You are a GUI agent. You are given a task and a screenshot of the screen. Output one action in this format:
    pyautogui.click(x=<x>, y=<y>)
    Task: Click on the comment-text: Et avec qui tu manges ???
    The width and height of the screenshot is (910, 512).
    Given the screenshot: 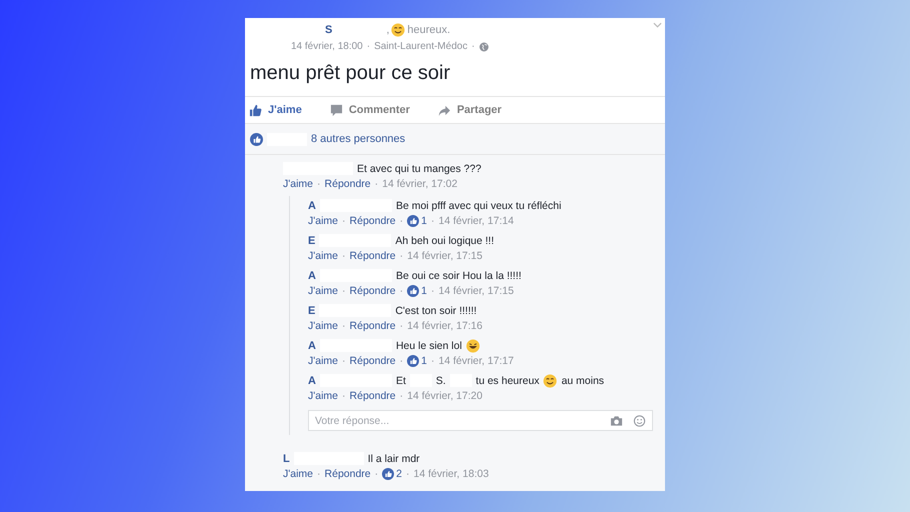 What is the action you would take?
    pyautogui.click(x=419, y=168)
    